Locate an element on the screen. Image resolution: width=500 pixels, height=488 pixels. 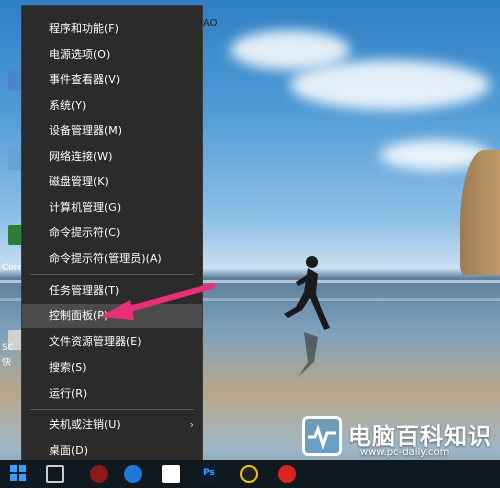
menu-item-file-explorer: 文件资源管理器(E) is located at coordinates (112, 342).